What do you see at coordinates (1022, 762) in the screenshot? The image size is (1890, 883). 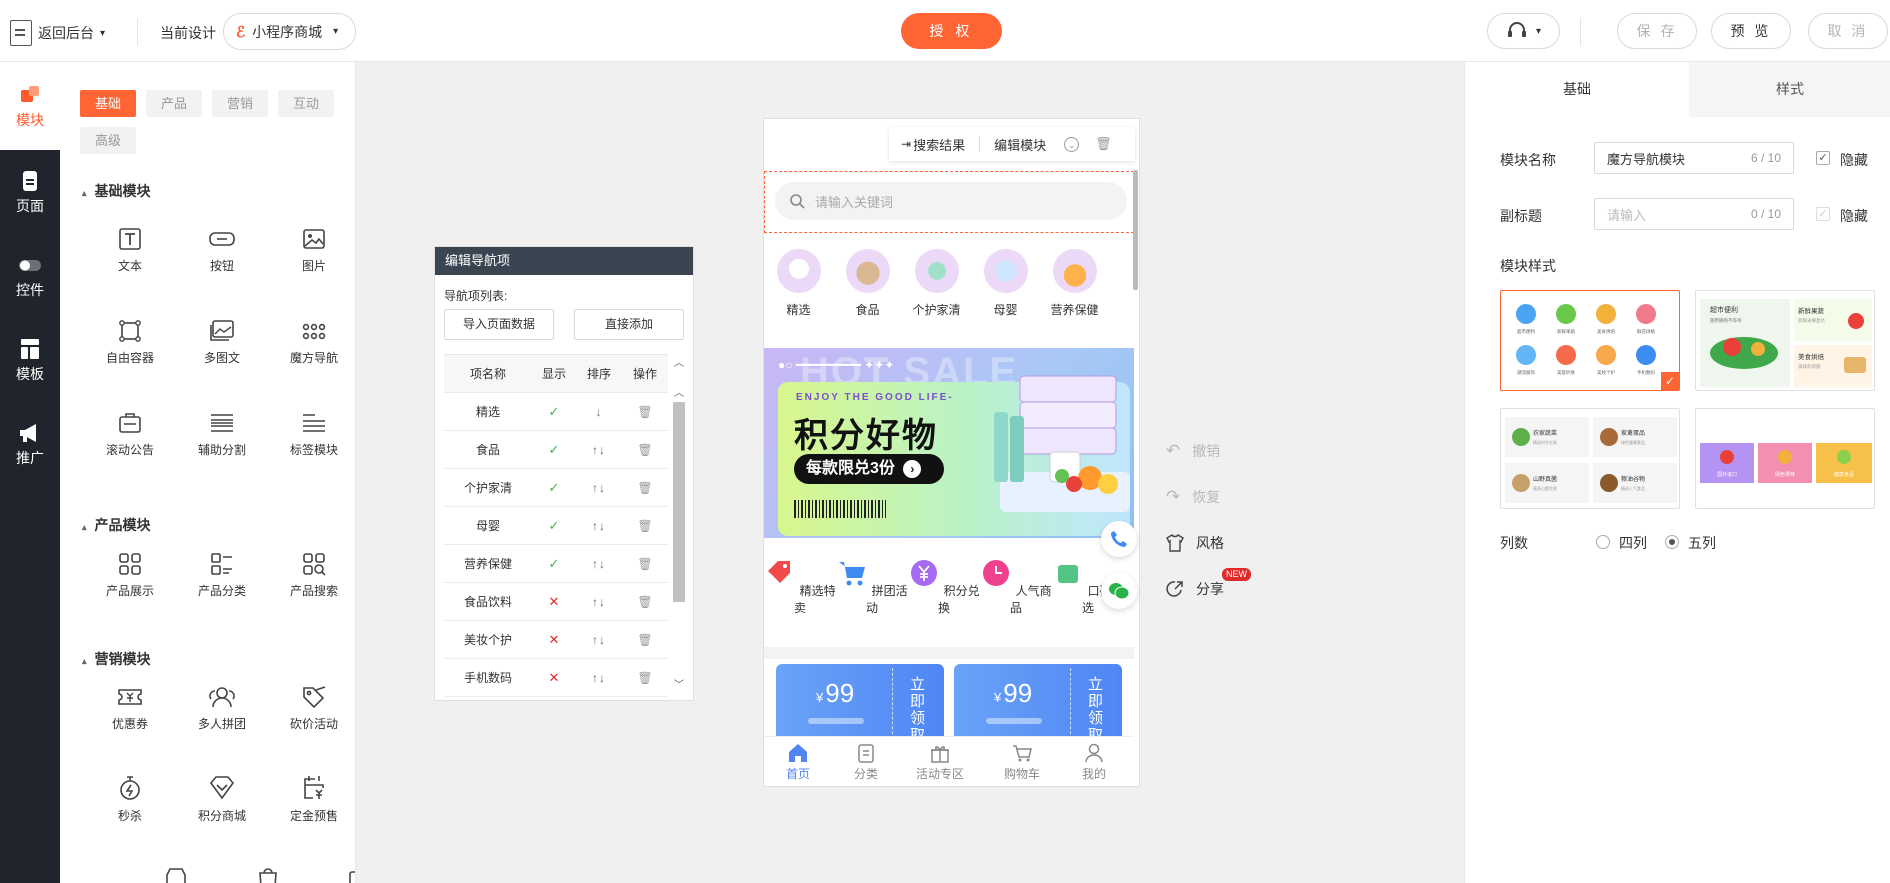 I see `tab-cart: 购物车` at bounding box center [1022, 762].